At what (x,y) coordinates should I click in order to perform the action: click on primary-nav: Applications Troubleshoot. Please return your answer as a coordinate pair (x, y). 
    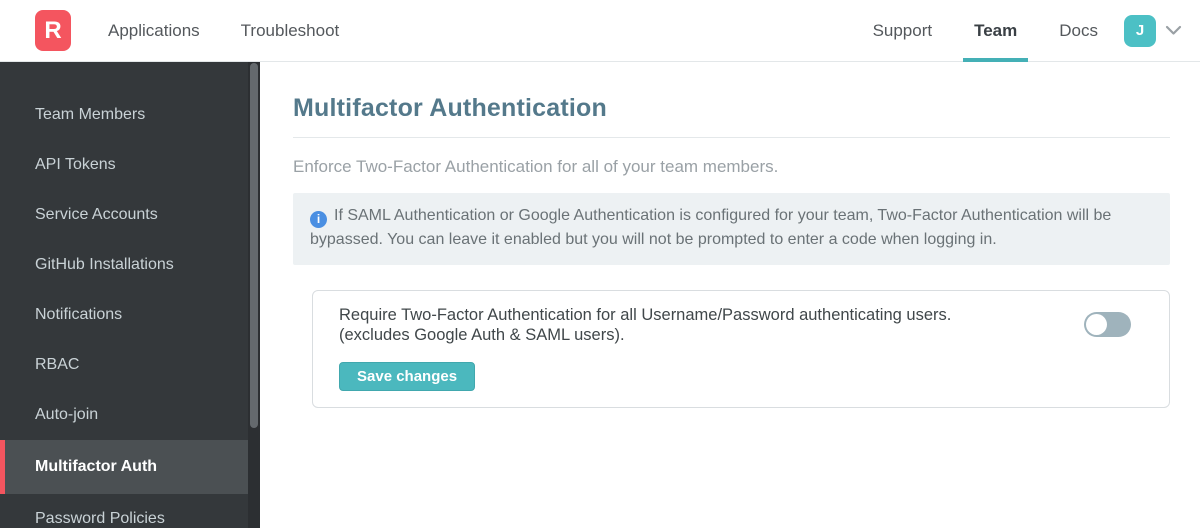
    Looking at the image, I should click on (223, 31).